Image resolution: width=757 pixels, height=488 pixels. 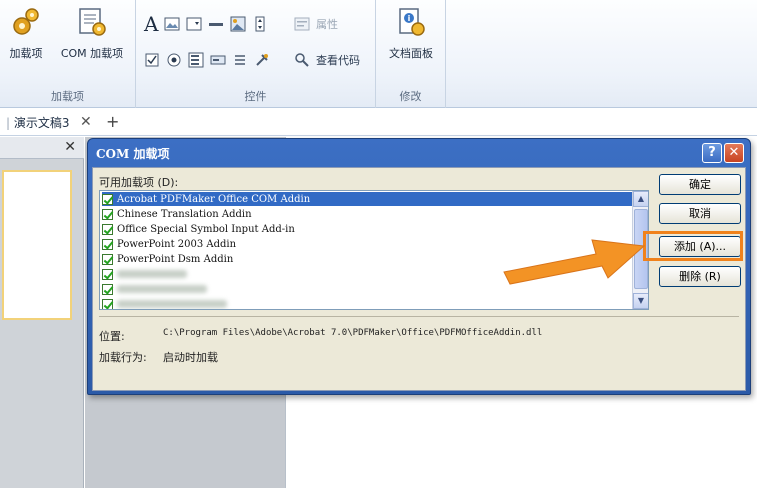 What do you see at coordinates (112, 121) in the screenshot?
I see `add-tab-icon: +` at bounding box center [112, 121].